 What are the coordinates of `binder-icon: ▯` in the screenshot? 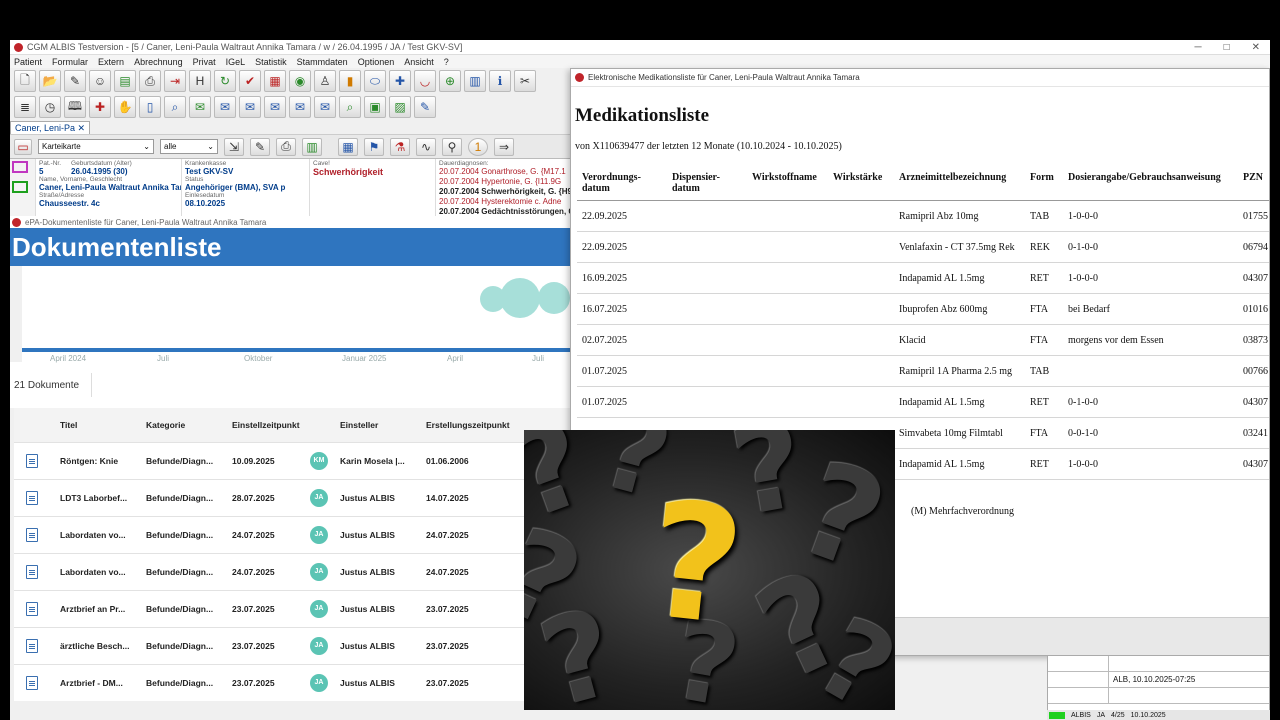 It's located at (150, 107).